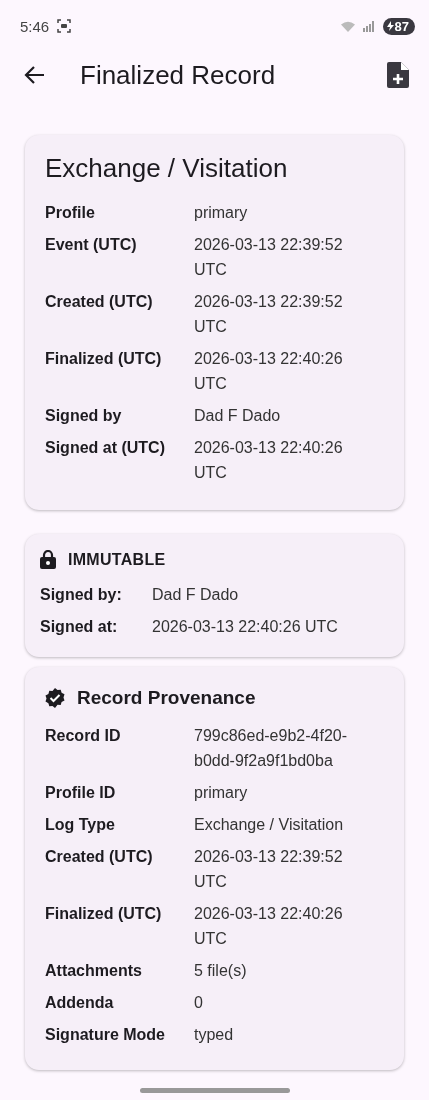 The width and height of the screenshot is (429, 1100). Describe the element at coordinates (70, 213) in the screenshot. I see `field-label: Profile` at that location.